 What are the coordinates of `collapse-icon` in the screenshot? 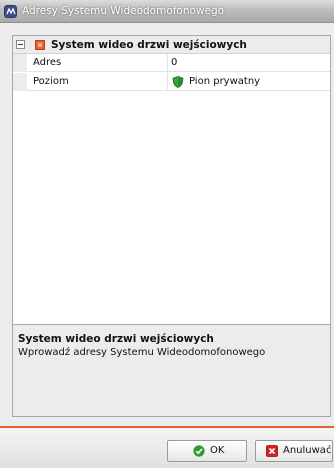 It's located at (20, 44).